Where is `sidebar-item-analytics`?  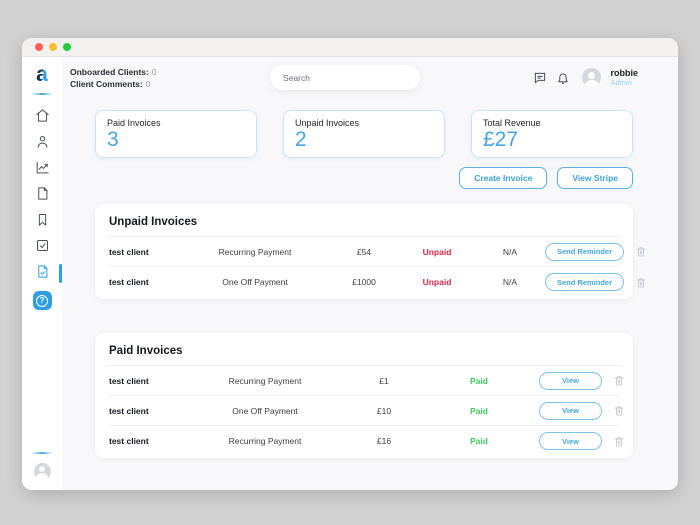 sidebar-item-analytics is located at coordinates (42, 169).